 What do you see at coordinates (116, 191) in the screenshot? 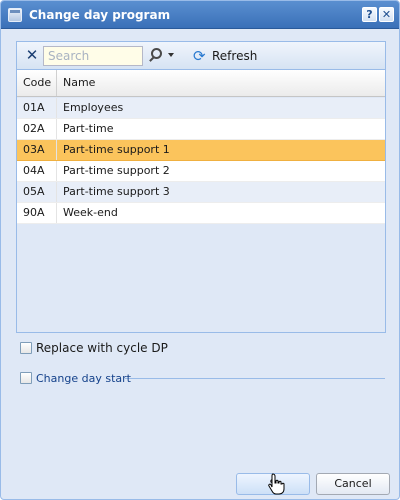
I see `cell-name: Part-time support 3` at bounding box center [116, 191].